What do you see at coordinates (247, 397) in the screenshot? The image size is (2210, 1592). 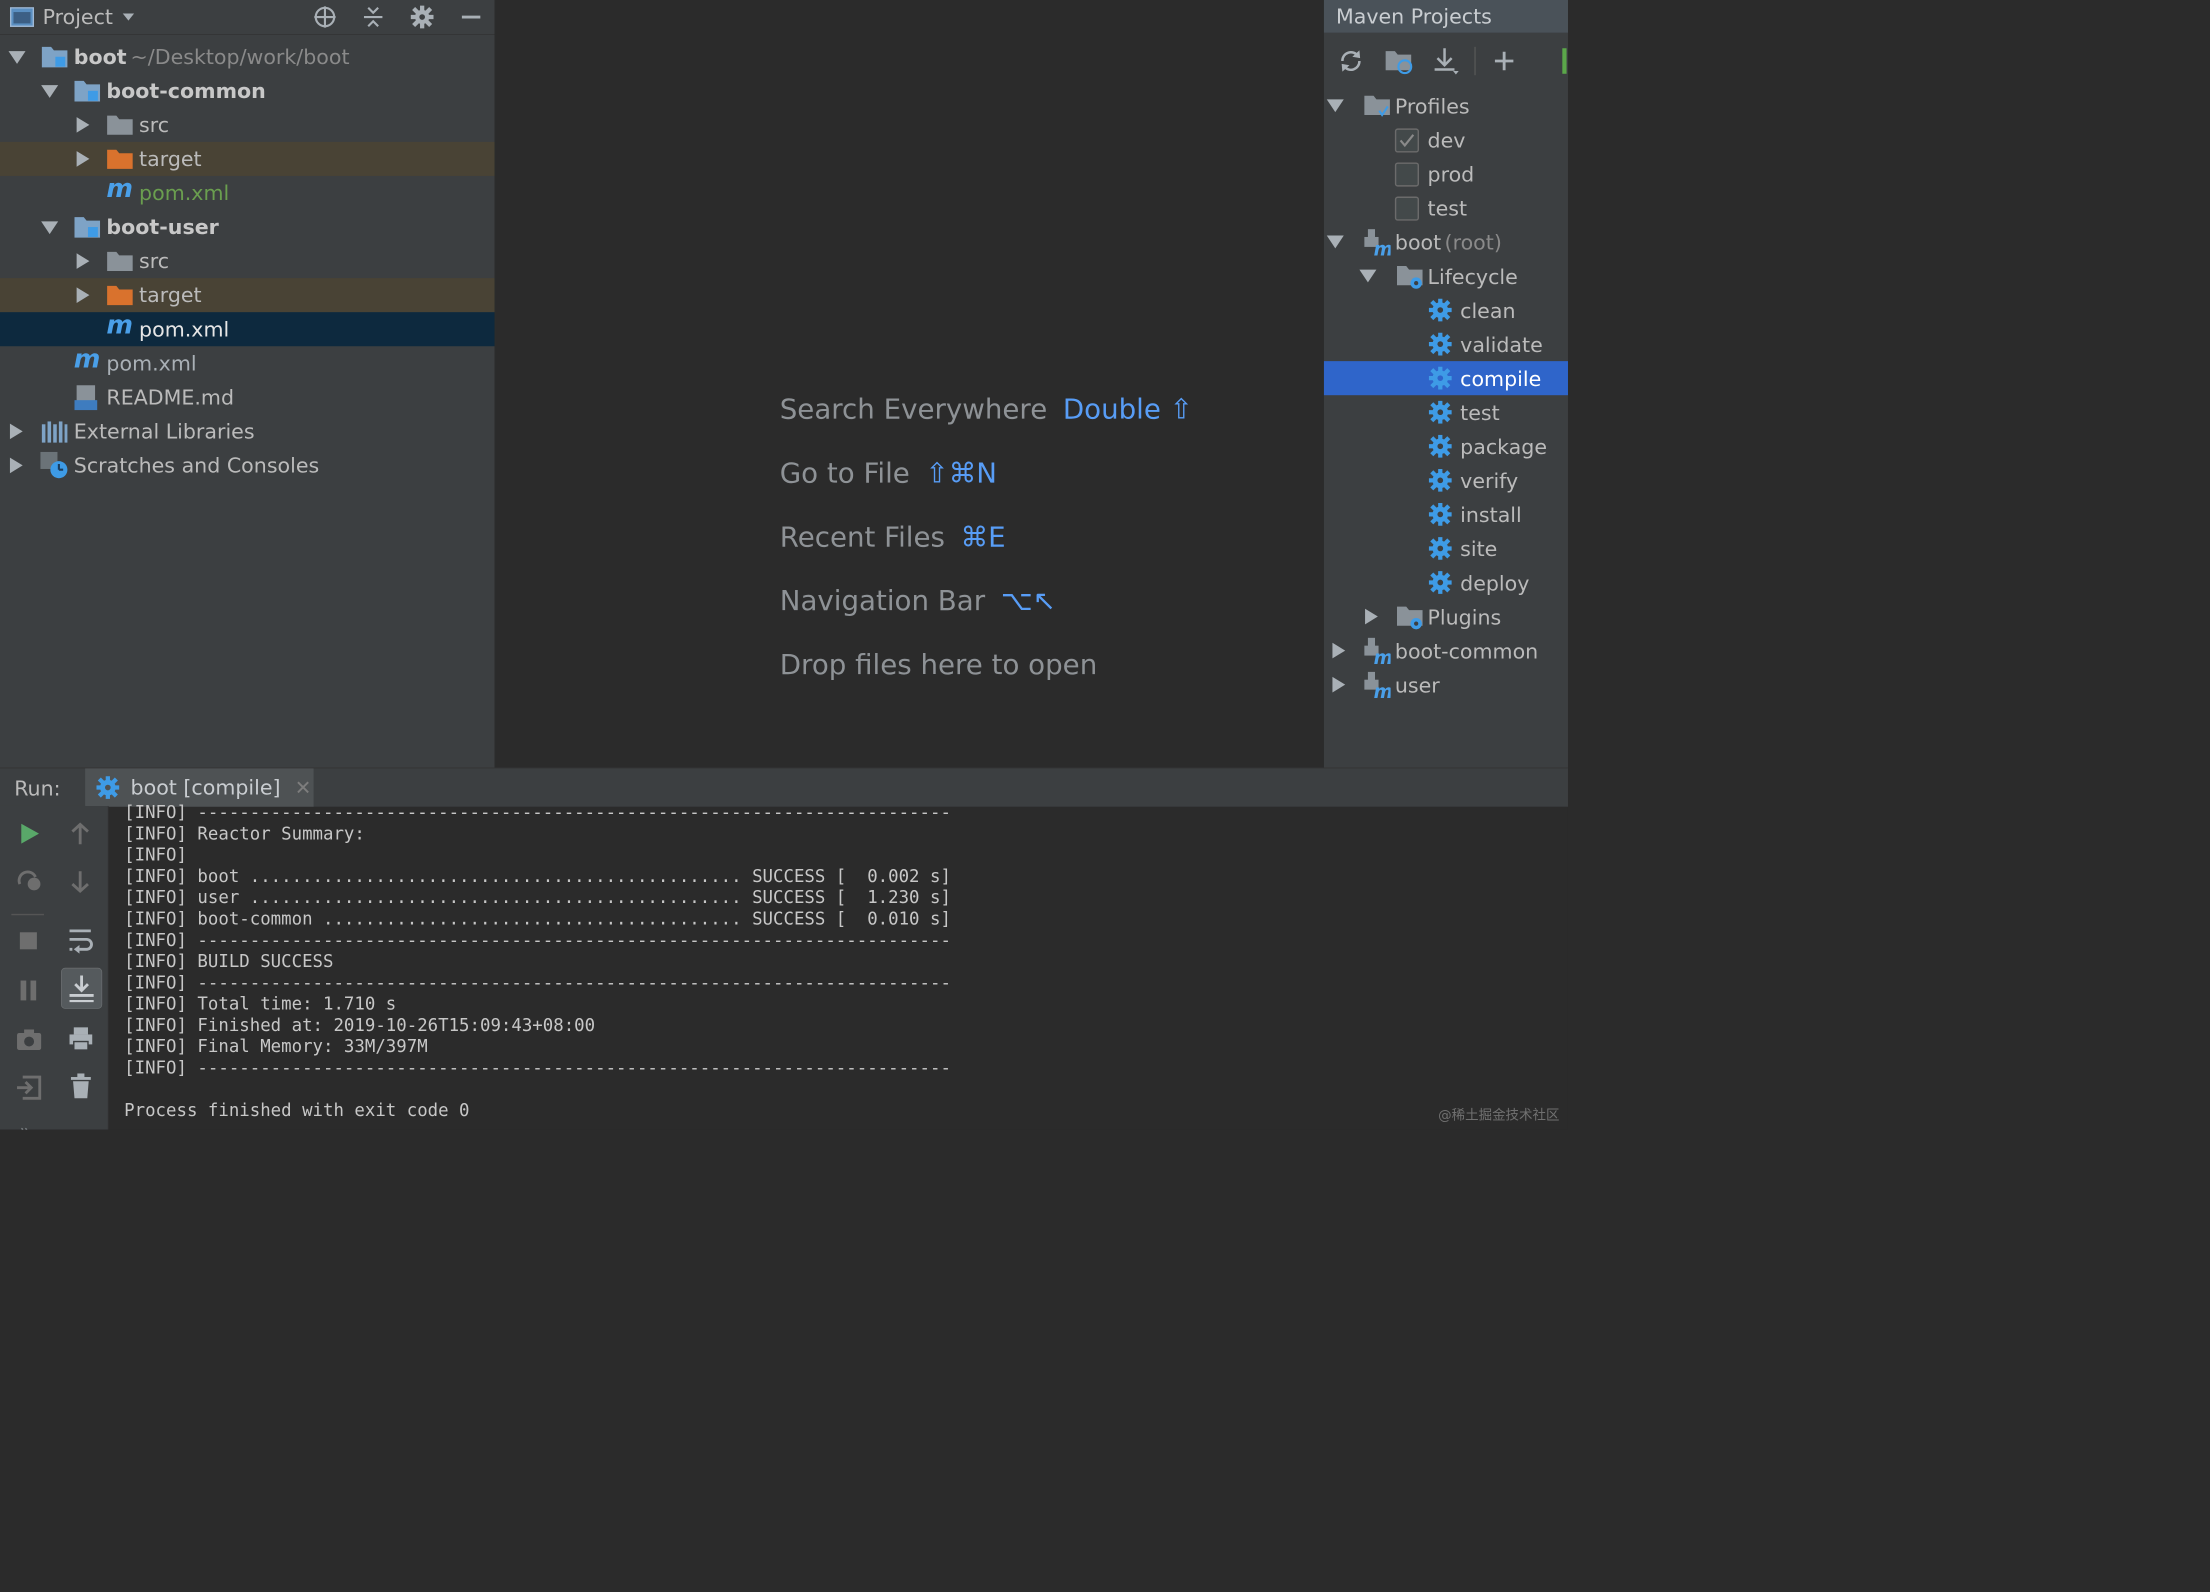 I see `tree-item-readme: README.md` at bounding box center [247, 397].